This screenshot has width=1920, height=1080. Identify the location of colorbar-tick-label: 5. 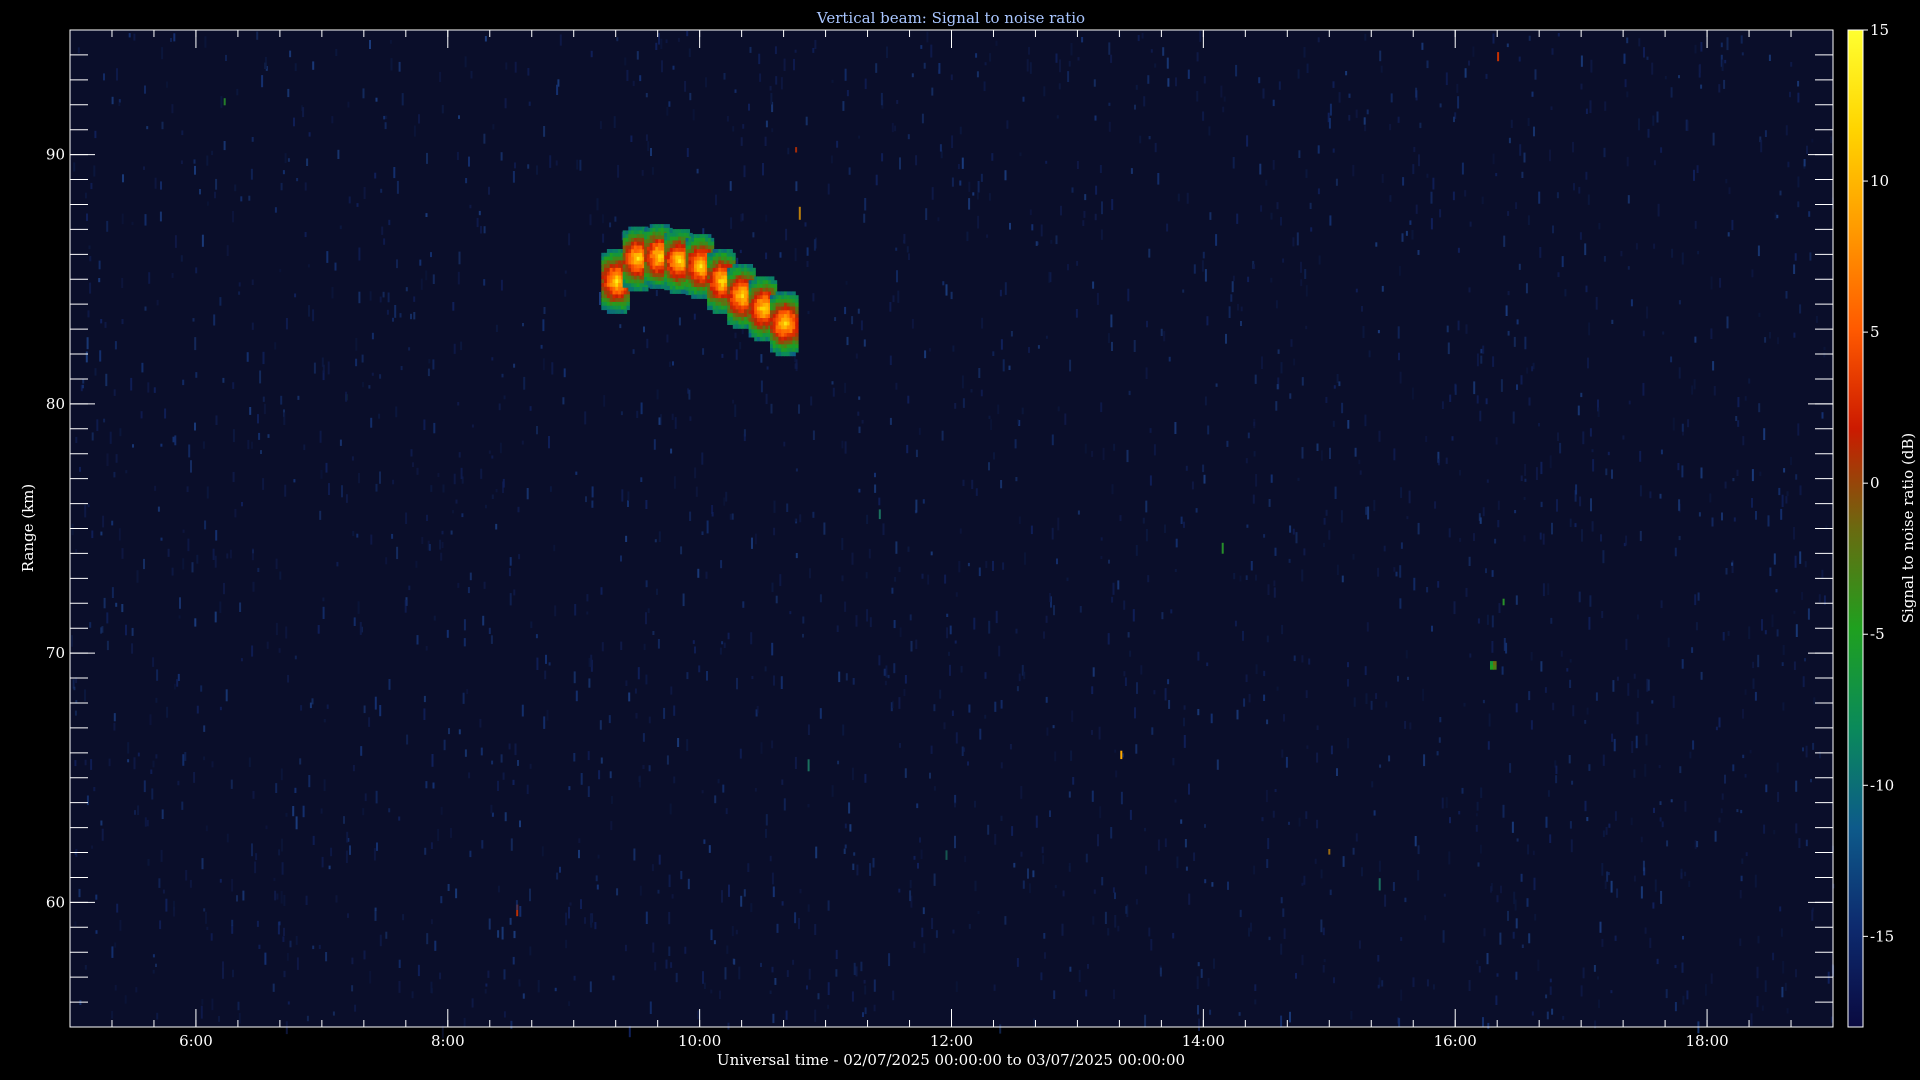
(1875, 332).